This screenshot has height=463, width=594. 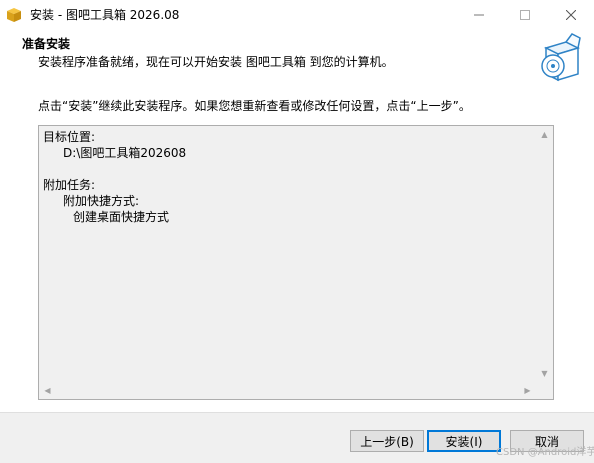 What do you see at coordinates (14, 15) in the screenshot?
I see `installer-box-icon` at bounding box center [14, 15].